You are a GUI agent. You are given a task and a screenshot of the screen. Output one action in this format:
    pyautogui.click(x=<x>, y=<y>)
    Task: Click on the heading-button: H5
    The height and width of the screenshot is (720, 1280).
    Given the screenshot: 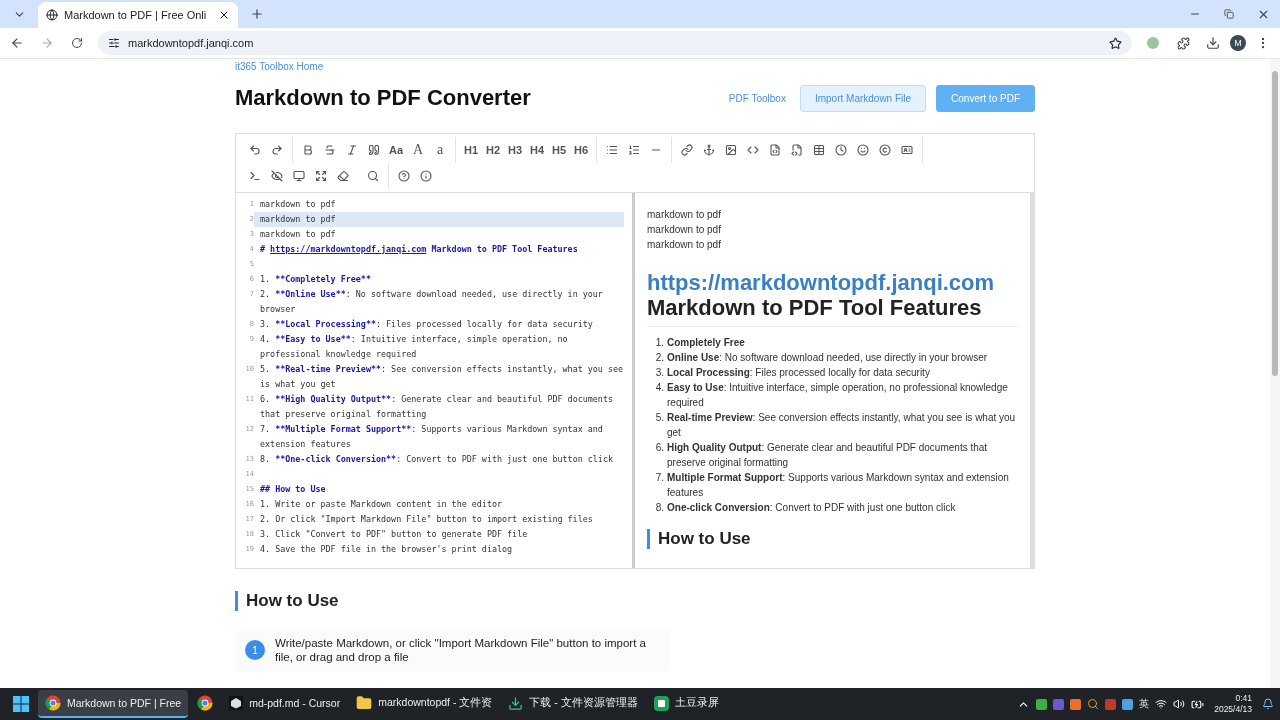 What is the action you would take?
    pyautogui.click(x=559, y=150)
    